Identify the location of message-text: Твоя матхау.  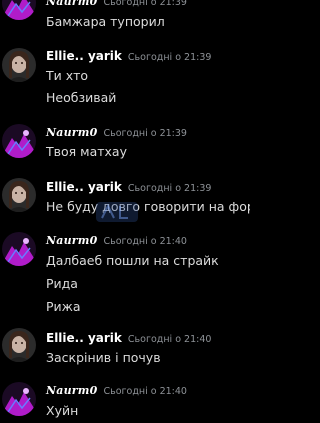
(86, 151).